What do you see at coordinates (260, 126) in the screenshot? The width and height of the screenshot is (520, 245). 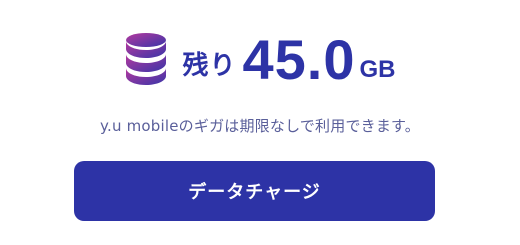 I see `no-expiry-note: y.u mobileのギガは期限なしで利用できます。` at bounding box center [260, 126].